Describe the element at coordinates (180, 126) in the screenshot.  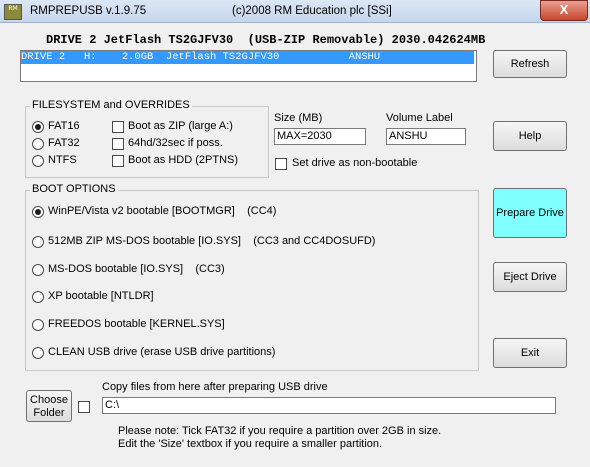
I see `boot-as-zip-label: Boot as ZIP (large A:)` at that location.